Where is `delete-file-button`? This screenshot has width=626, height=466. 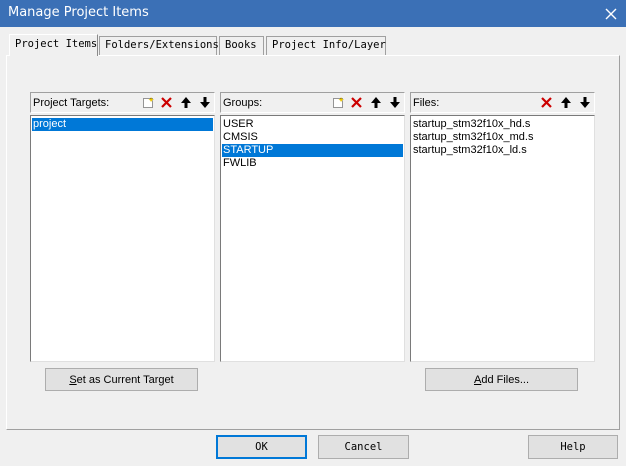 delete-file-button is located at coordinates (546, 103).